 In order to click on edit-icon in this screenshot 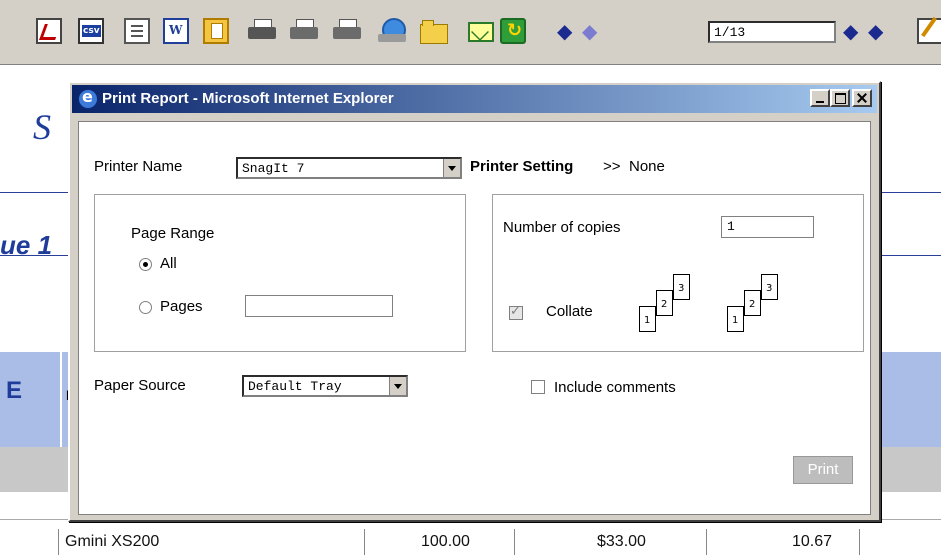, I will do `click(929, 31)`.